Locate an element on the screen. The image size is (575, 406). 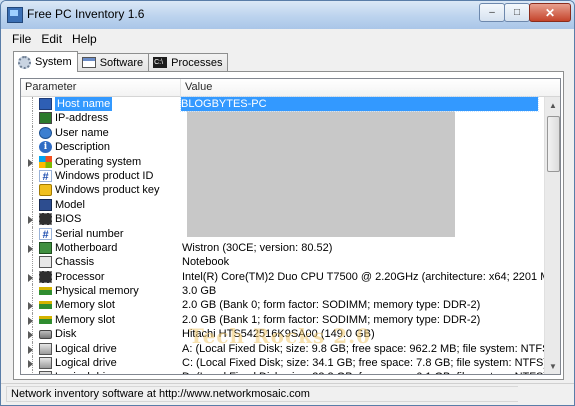
table-row: Operating system is located at coordinates (282, 161).